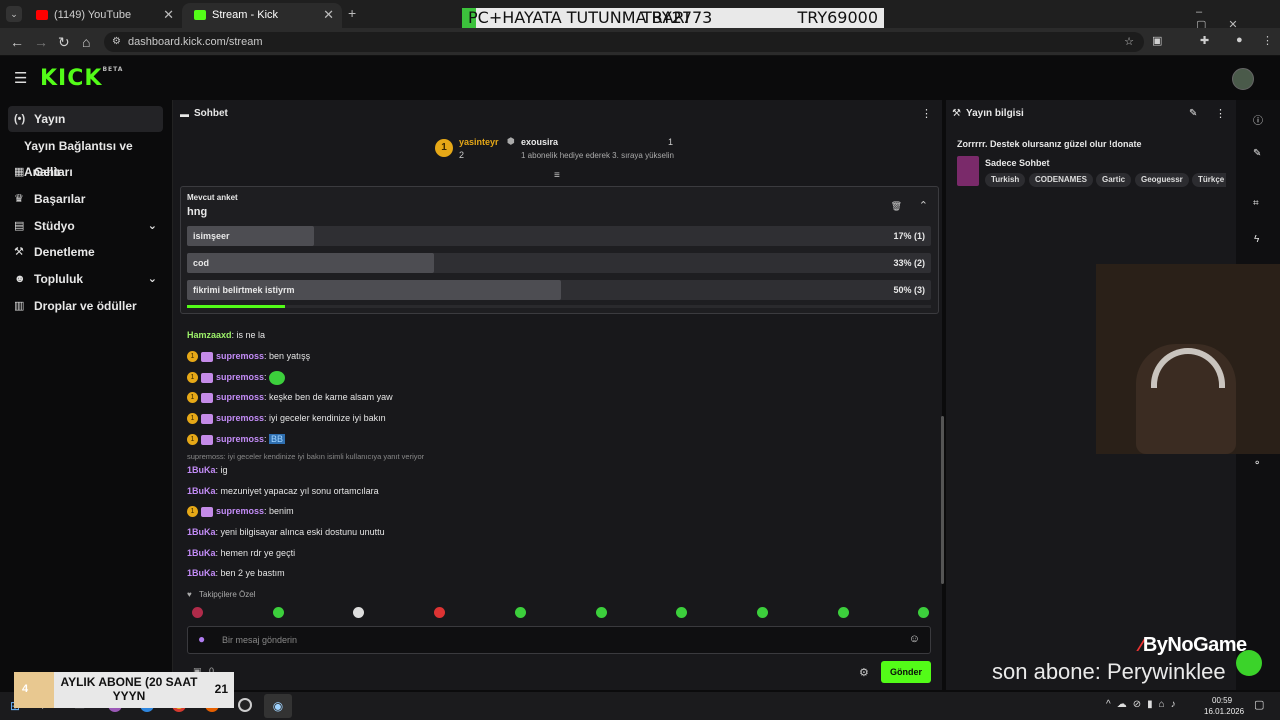 The width and height of the screenshot is (1280, 720). I want to click on user-avatar, so click(1243, 79).